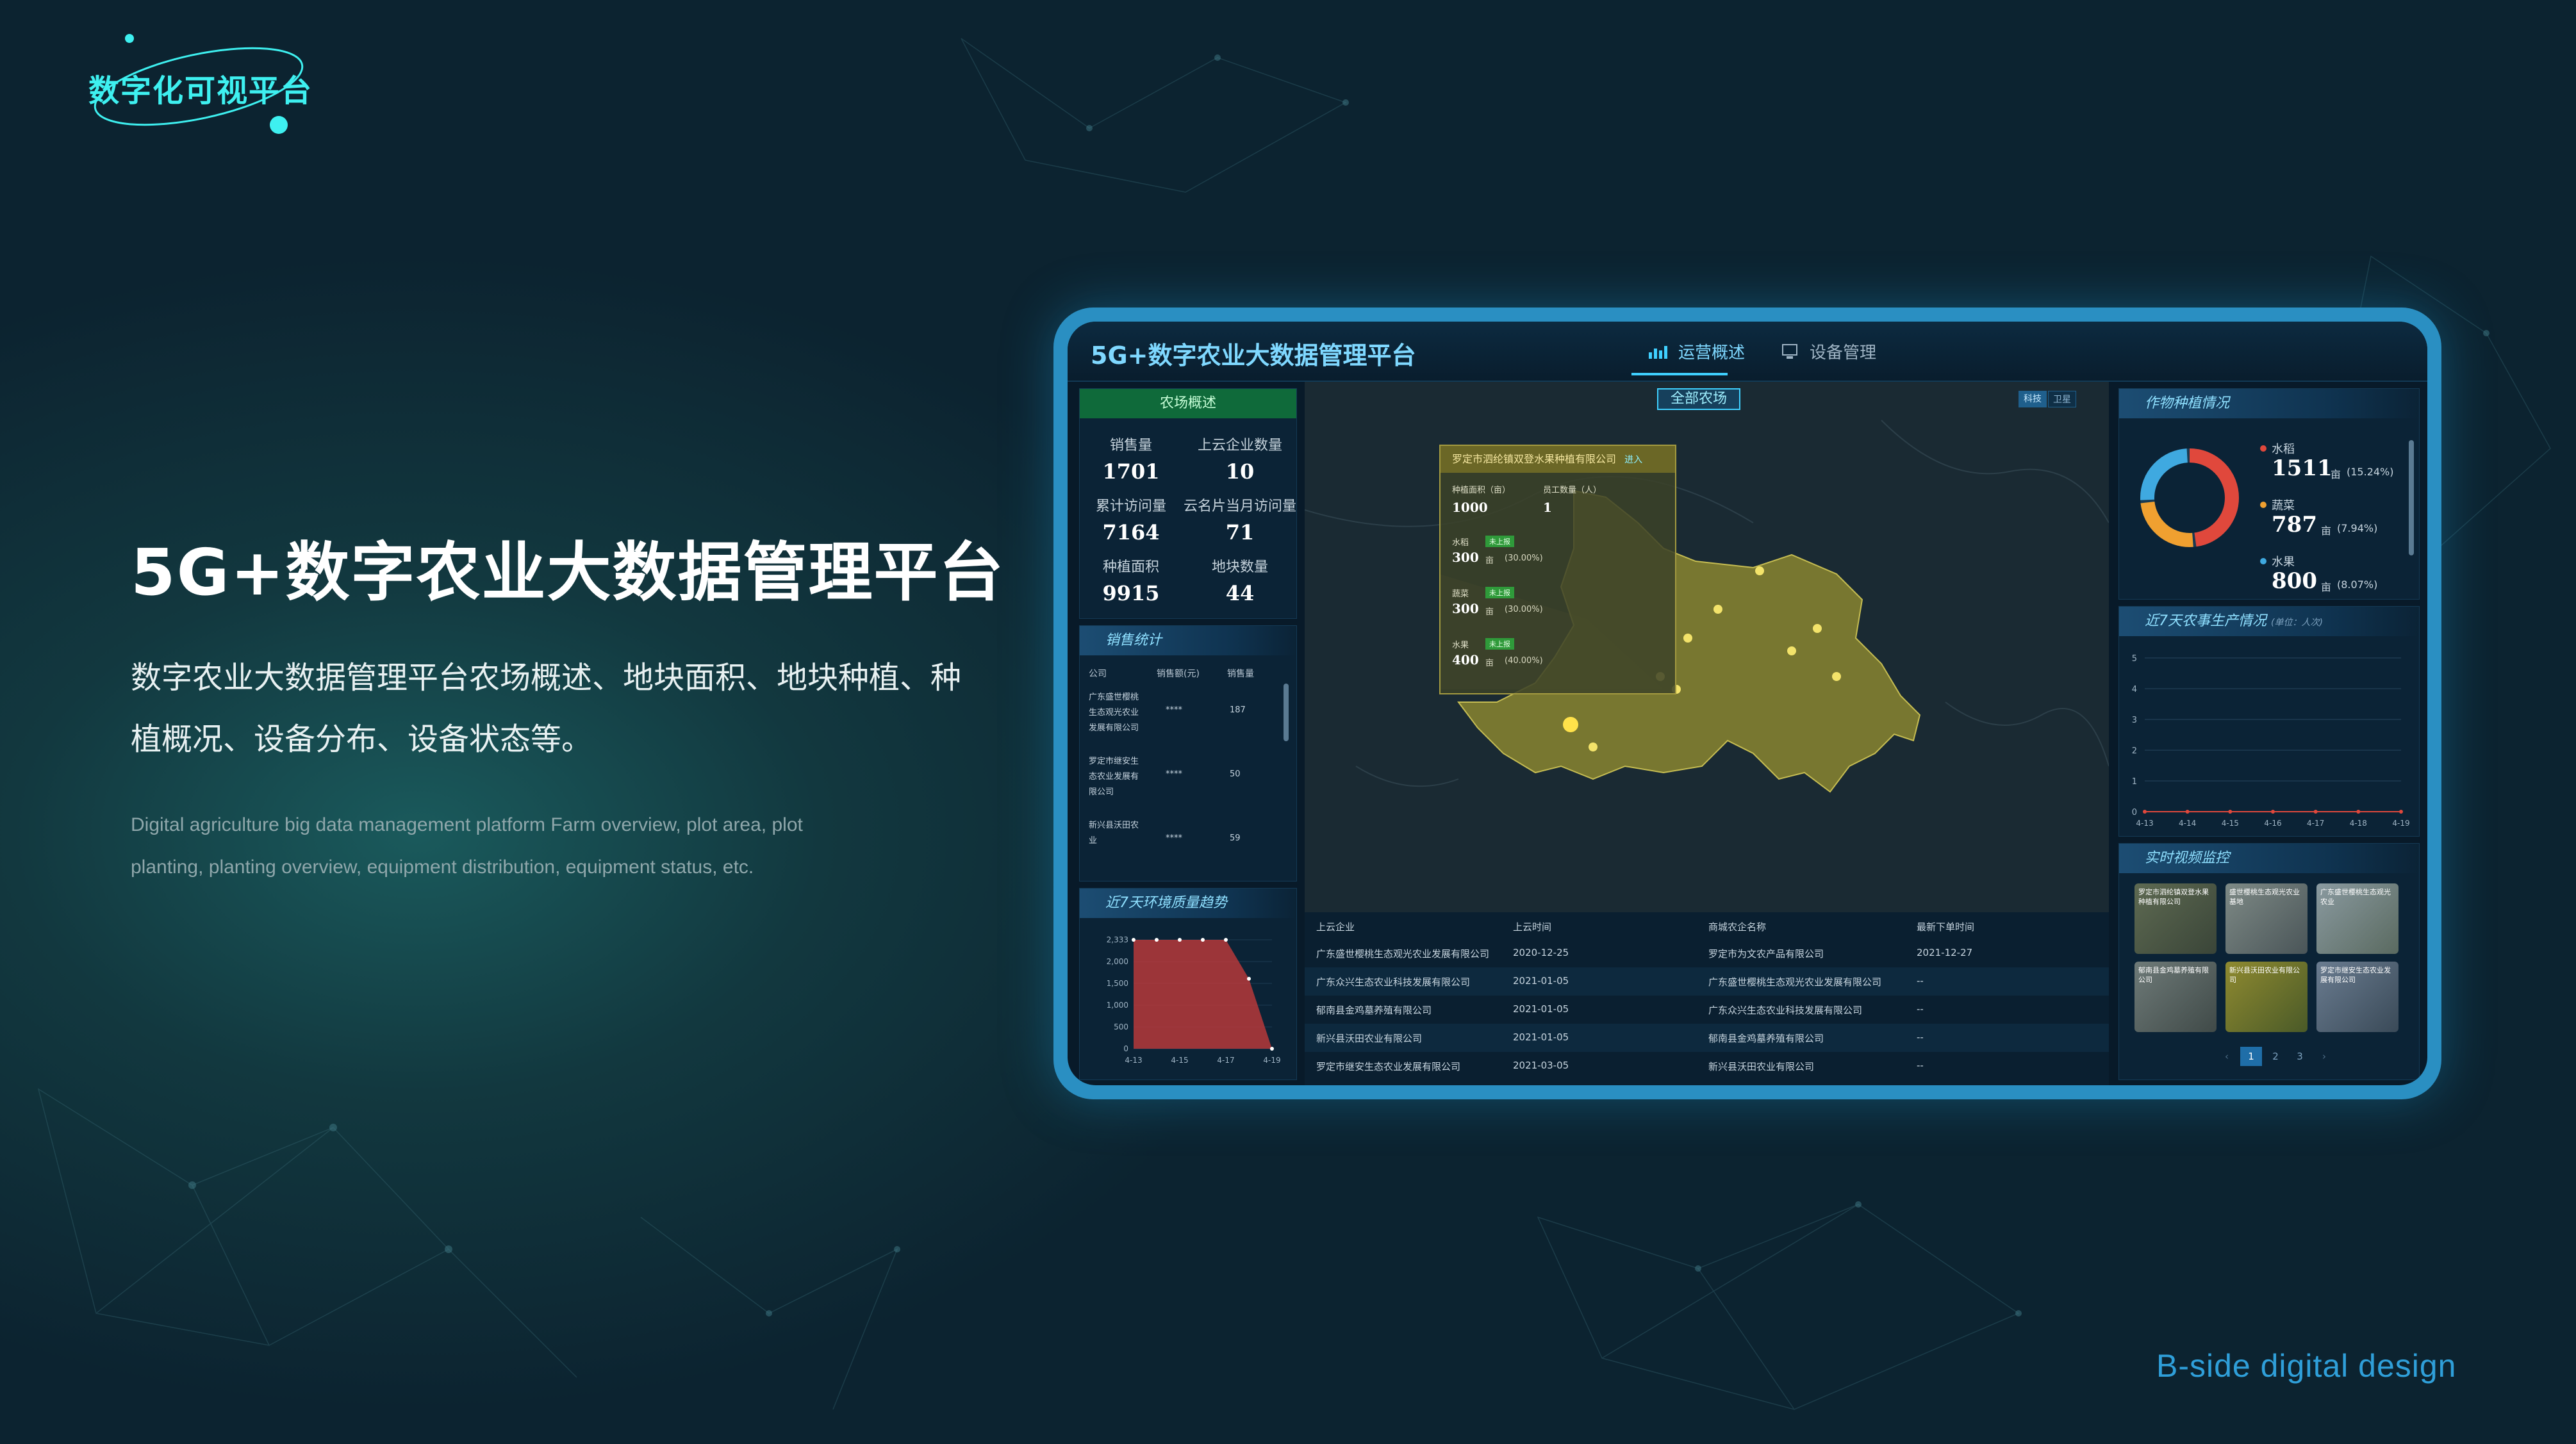 Image resolution: width=2576 pixels, height=1444 pixels. Describe the element at coordinates (1131, 580) in the screenshot. I see `stat-planting-area: 种植面积 9915` at that location.